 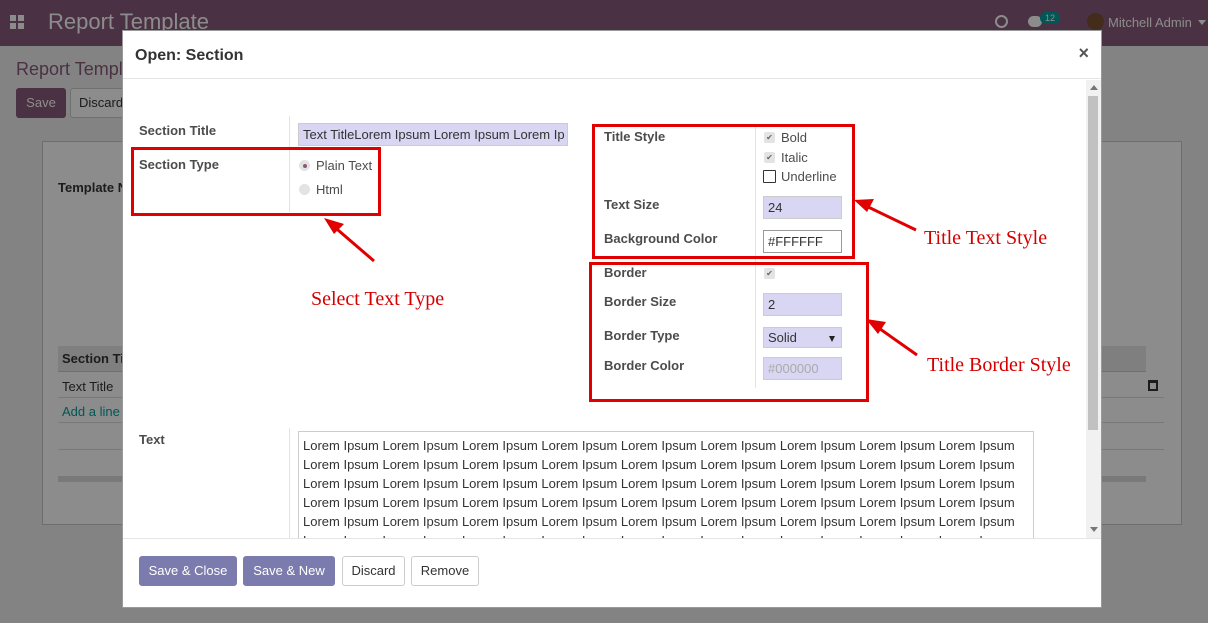 What do you see at coordinates (986, 238) in the screenshot?
I see `title-text-style-annotation: Title Text Style` at bounding box center [986, 238].